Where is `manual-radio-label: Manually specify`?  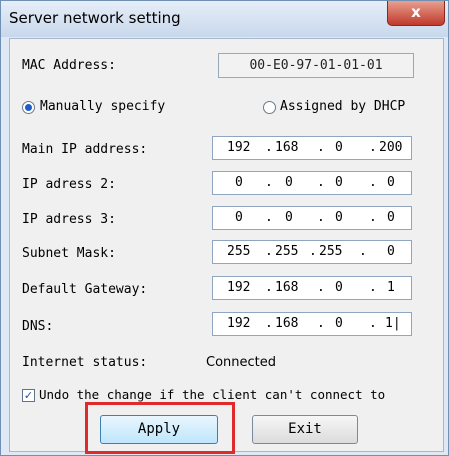
manual-radio-label: Manually specify is located at coordinates (102, 106).